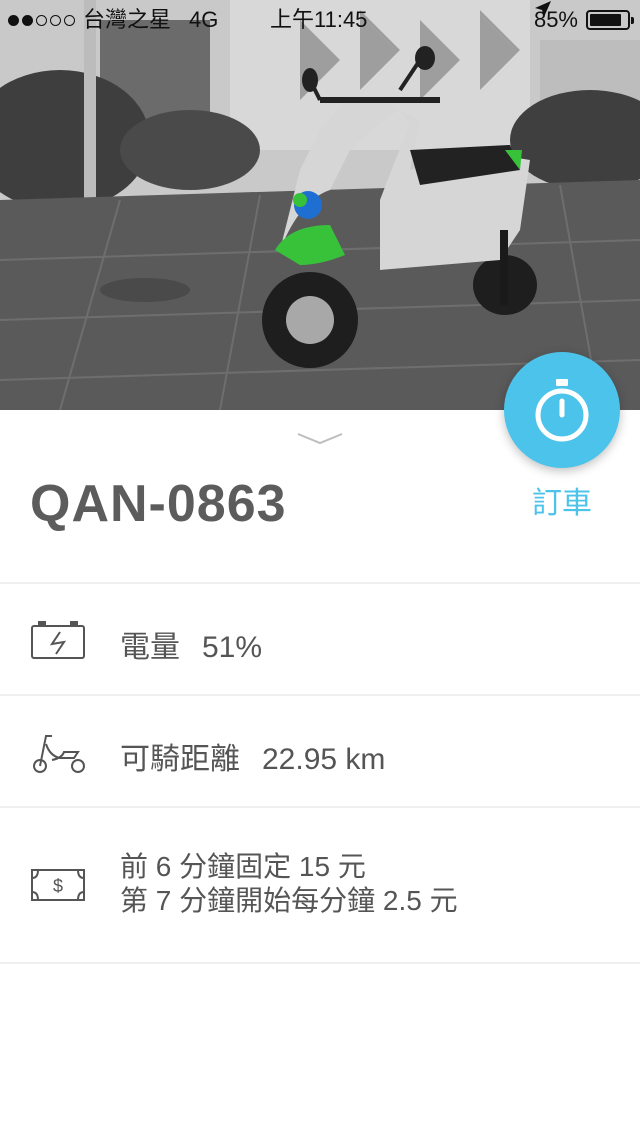  Describe the element at coordinates (41, 20) in the screenshot. I see `signal-strength` at that location.